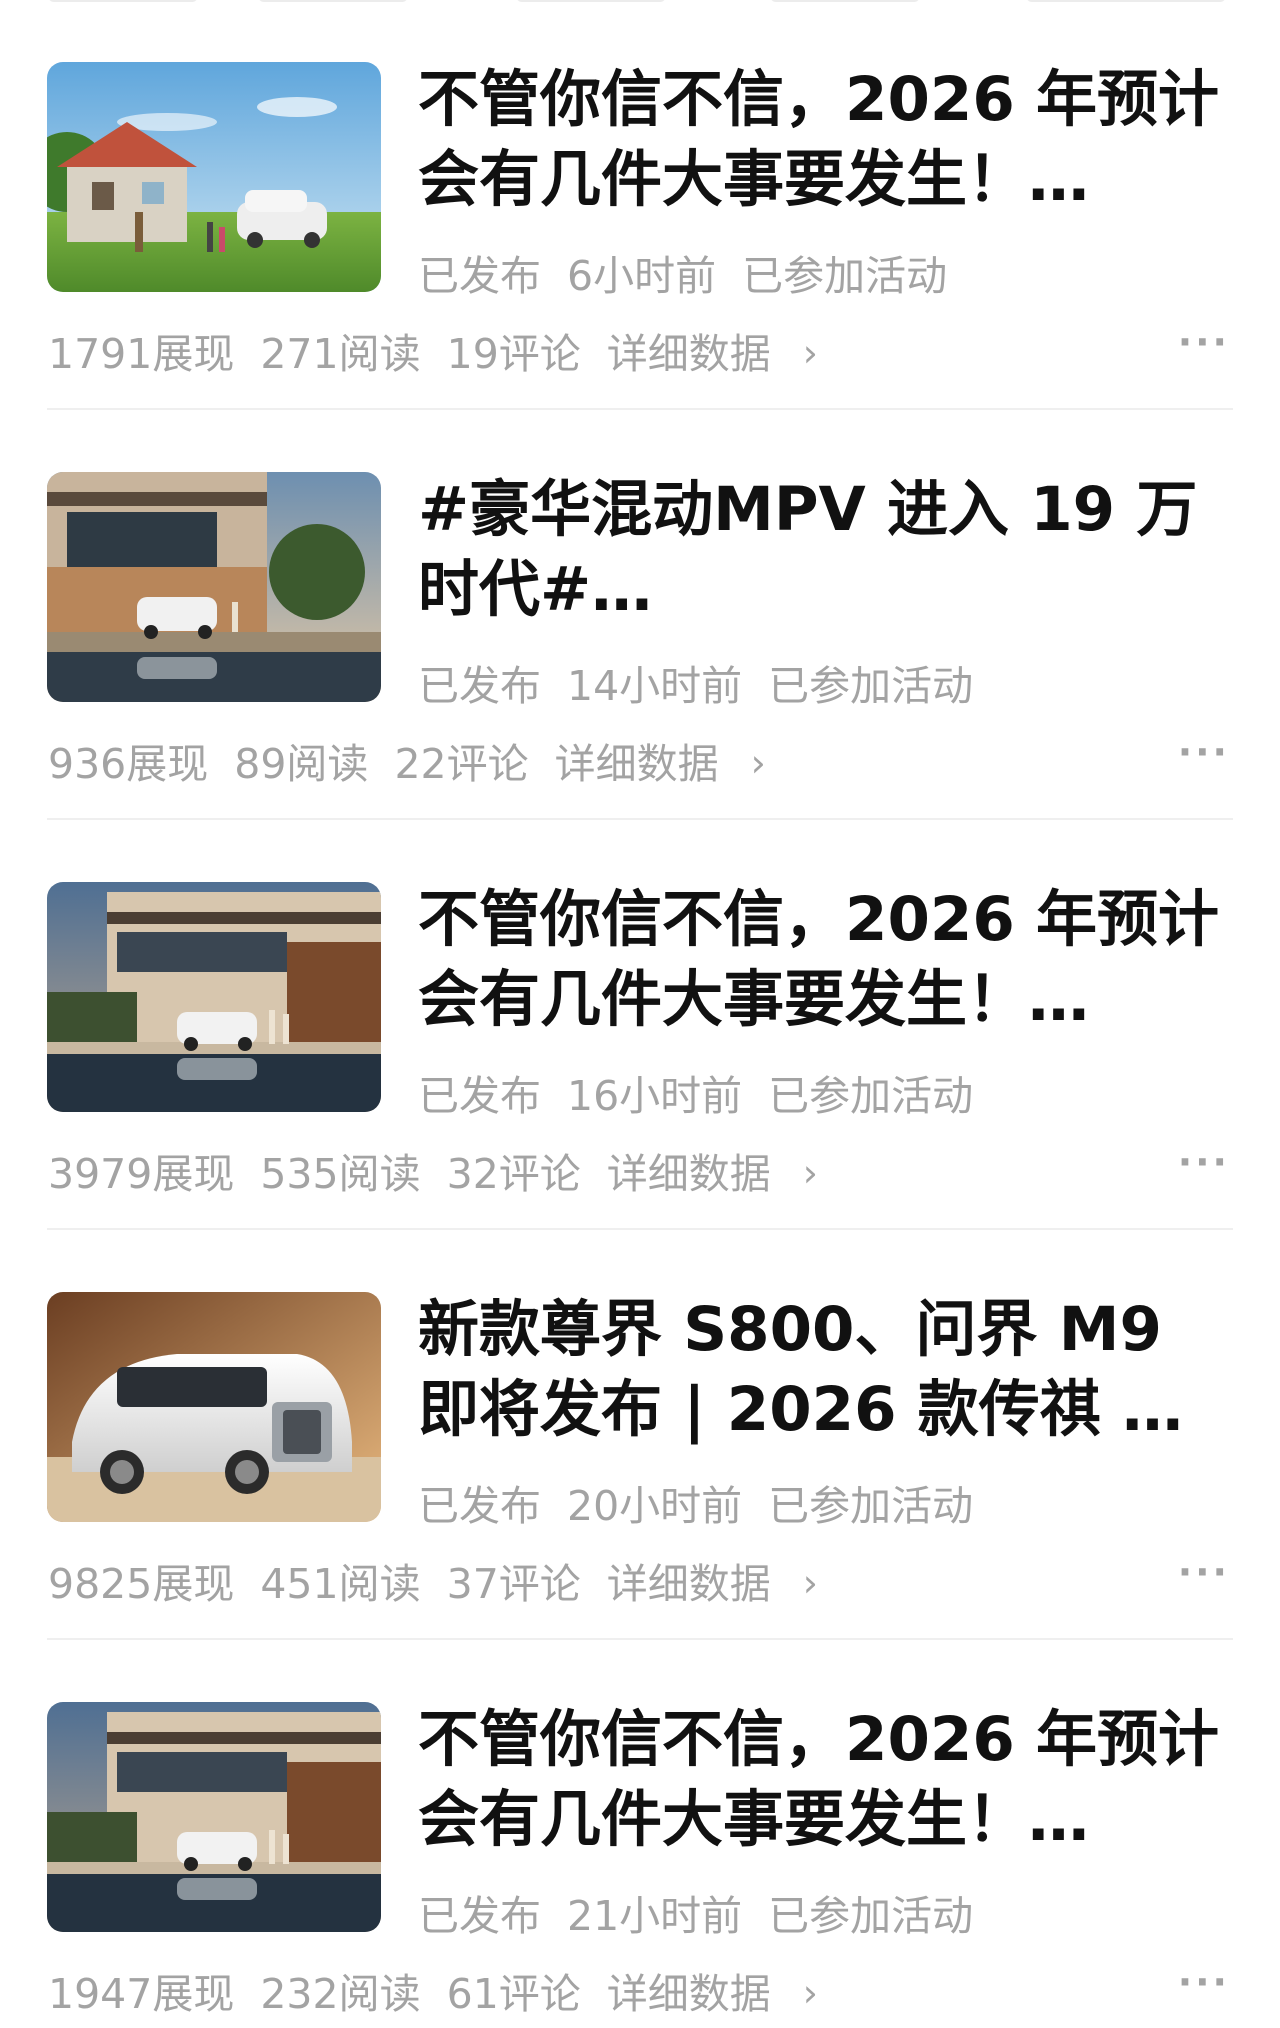 This screenshot has height=2028, width=1280. I want to click on post-meta: 已发布 6小时前 已参加活动, so click(695, 272).